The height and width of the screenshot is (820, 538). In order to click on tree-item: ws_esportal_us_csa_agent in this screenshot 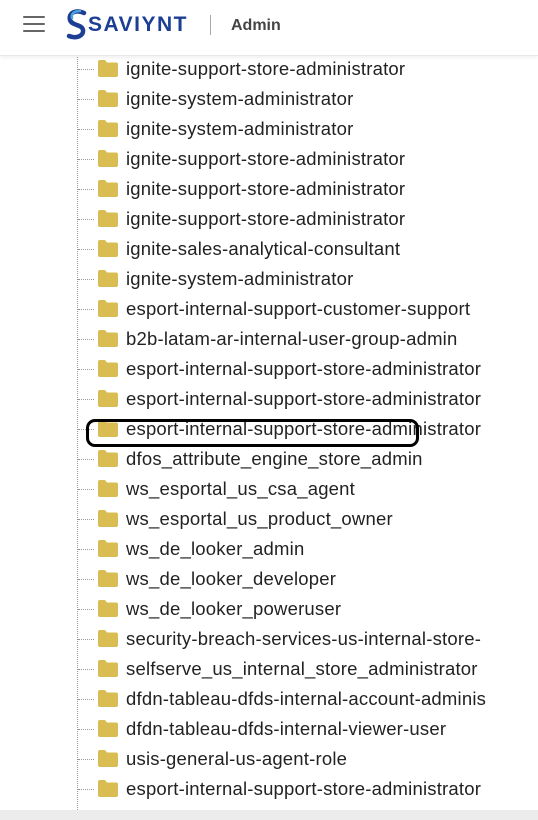, I will do `click(308, 489)`.